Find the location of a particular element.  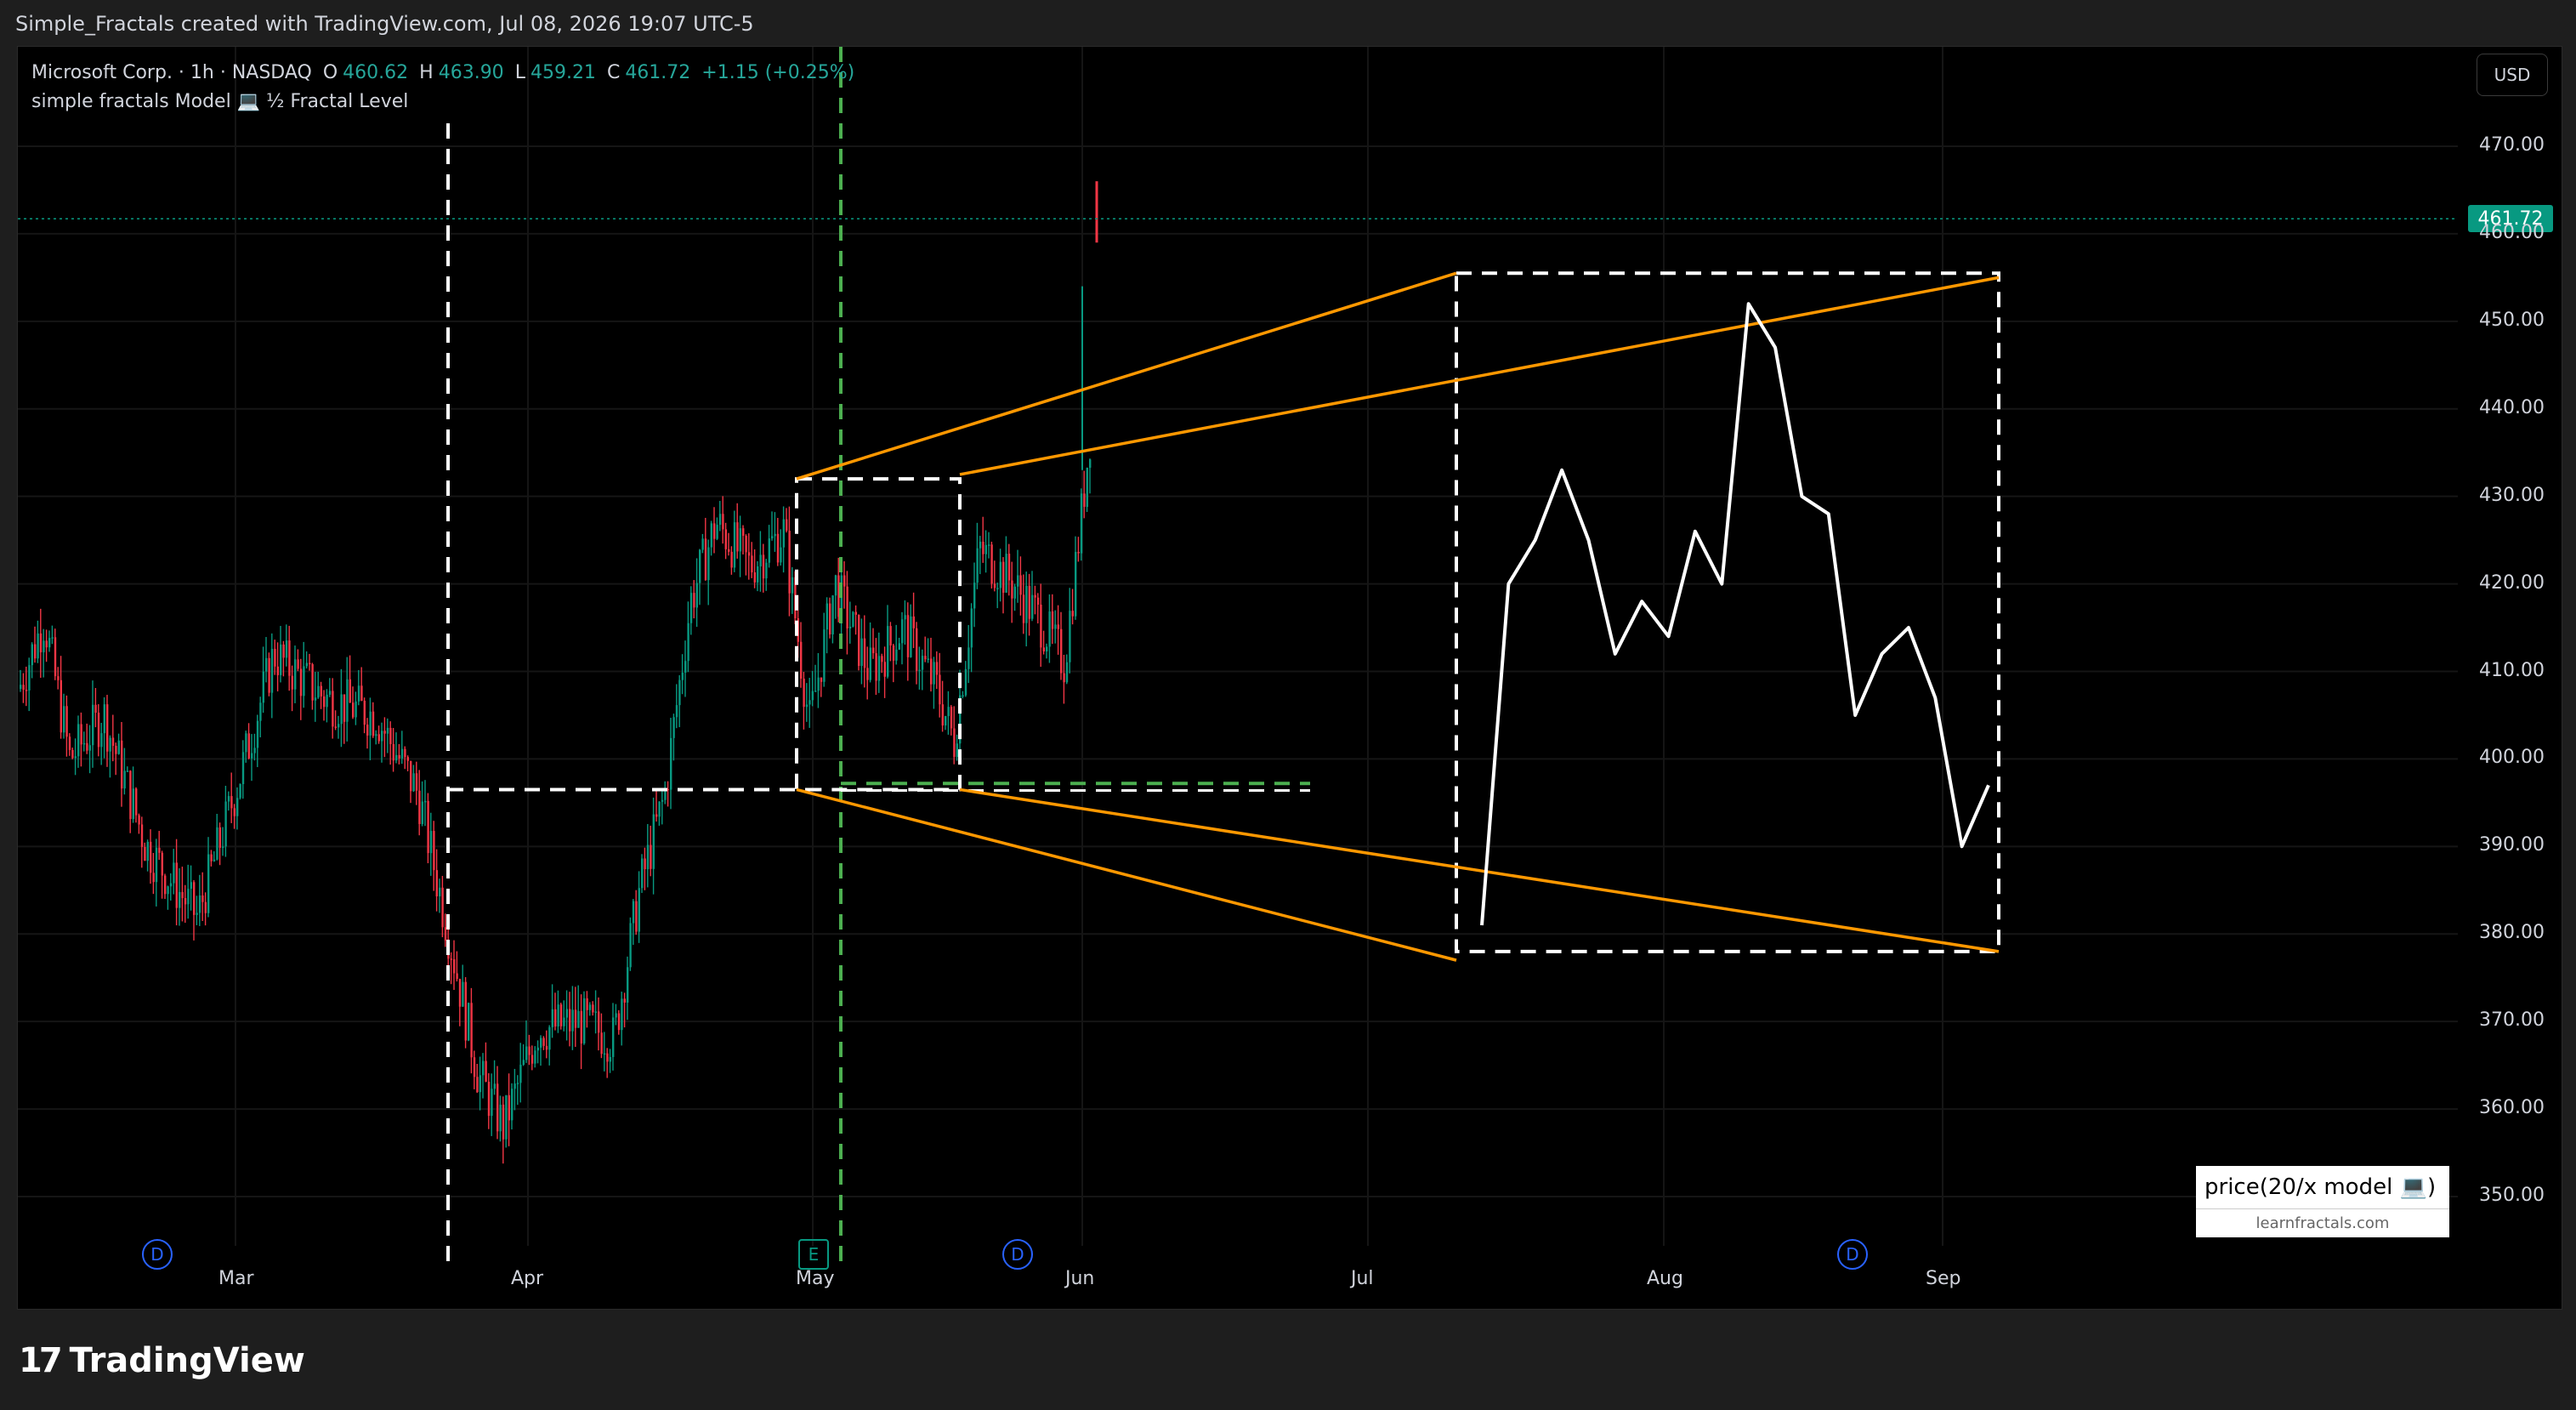

upper-trend-line is located at coordinates (1480, 376).